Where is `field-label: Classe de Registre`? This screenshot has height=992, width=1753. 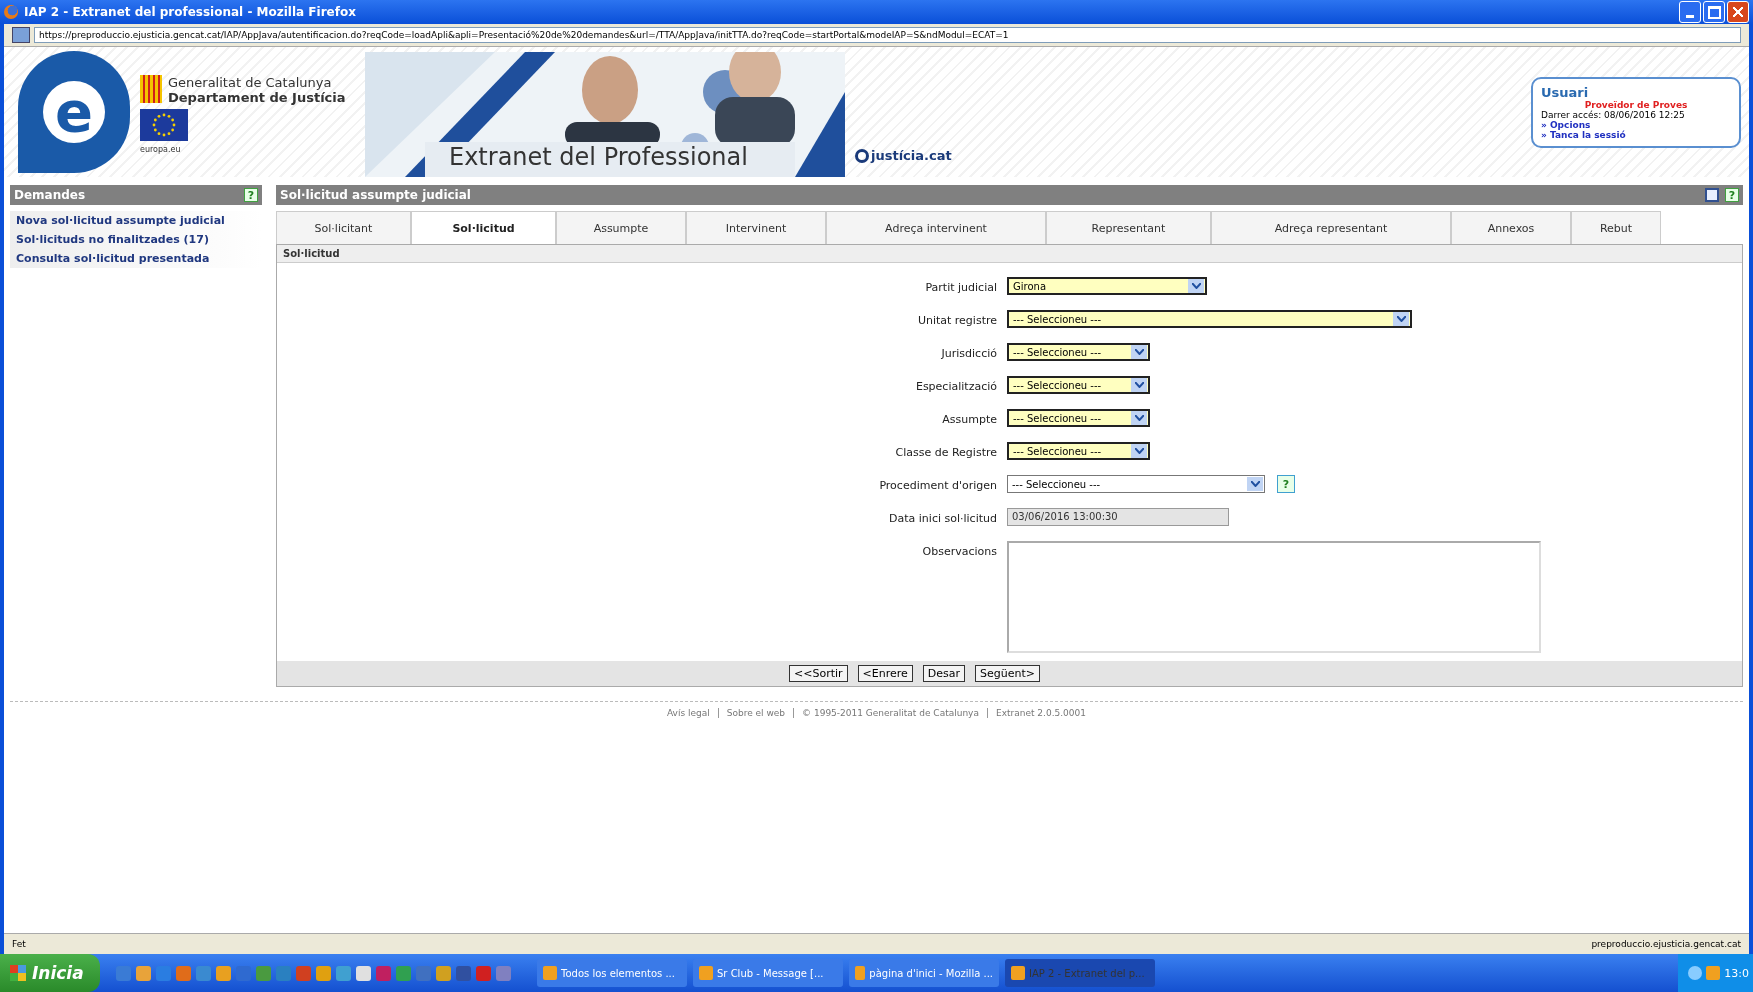
field-label: Classe de Registre is located at coordinates (946, 453).